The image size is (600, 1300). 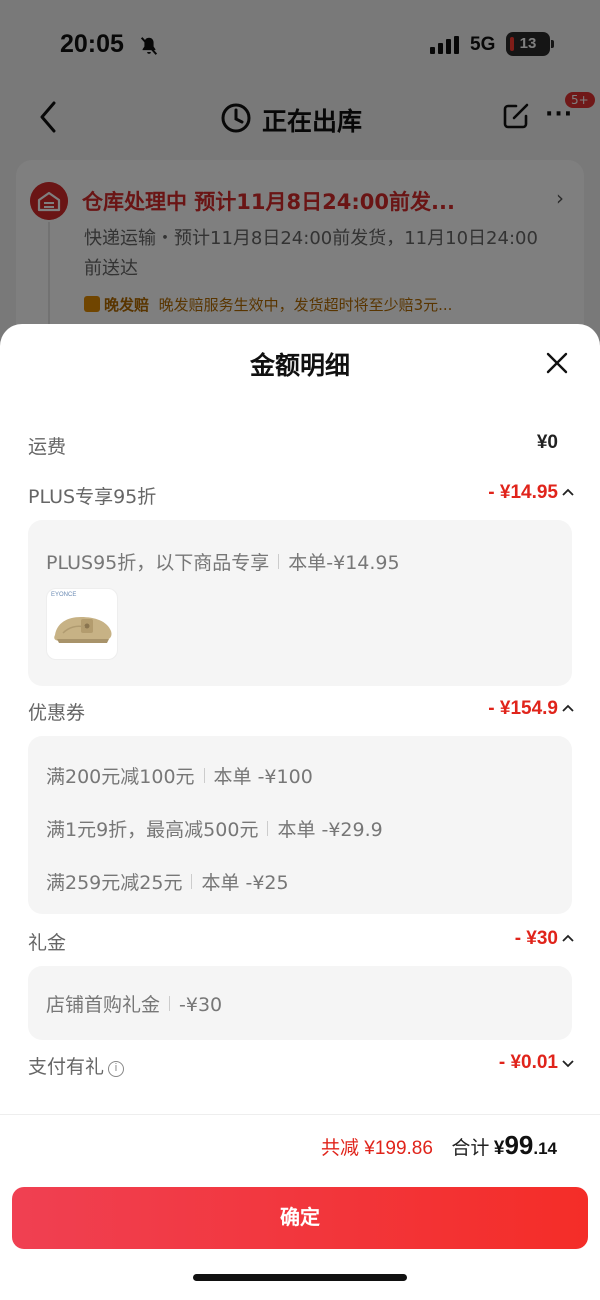 I want to click on home-indicator, so click(x=300, y=1277).